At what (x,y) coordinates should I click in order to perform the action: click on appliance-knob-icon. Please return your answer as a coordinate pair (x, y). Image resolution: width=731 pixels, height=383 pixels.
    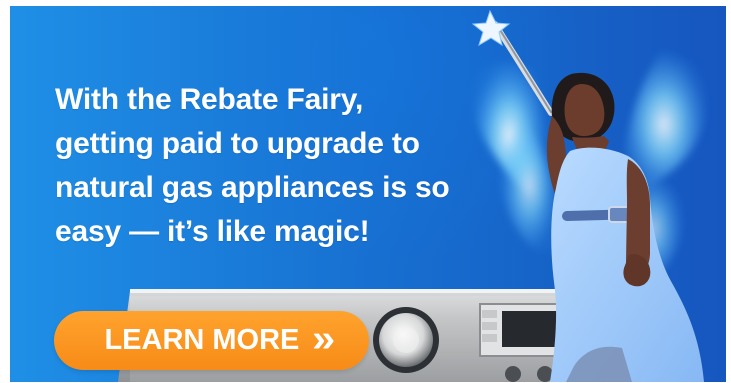
    Looking at the image, I should click on (406, 340).